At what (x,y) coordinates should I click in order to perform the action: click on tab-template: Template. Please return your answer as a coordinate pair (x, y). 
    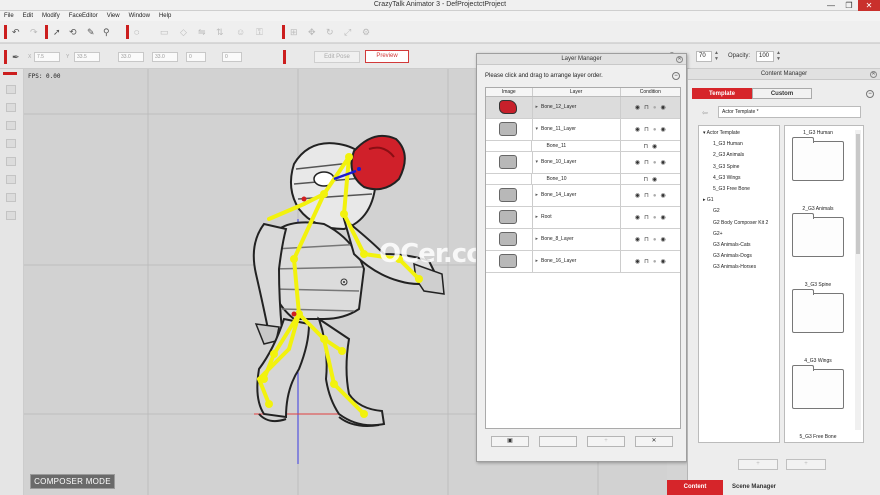
    Looking at the image, I should click on (722, 93).